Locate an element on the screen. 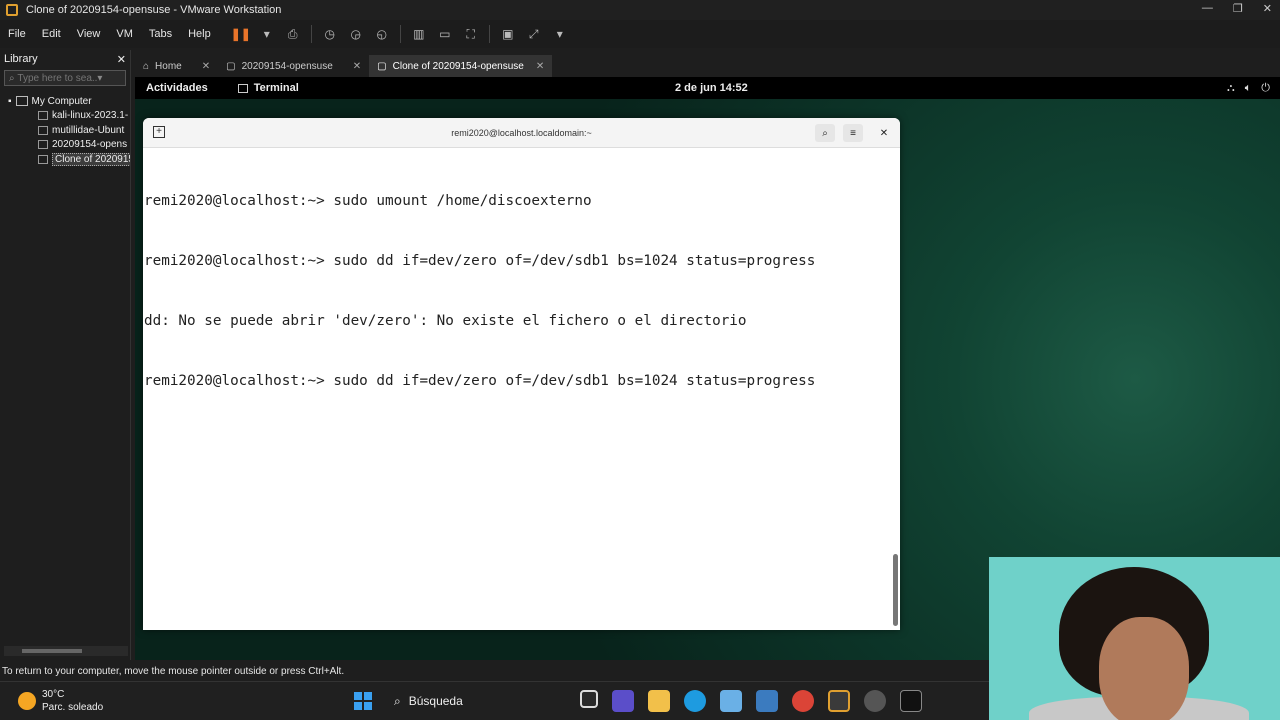 The image size is (1280, 720). tab-label: Home is located at coordinates (168, 66).